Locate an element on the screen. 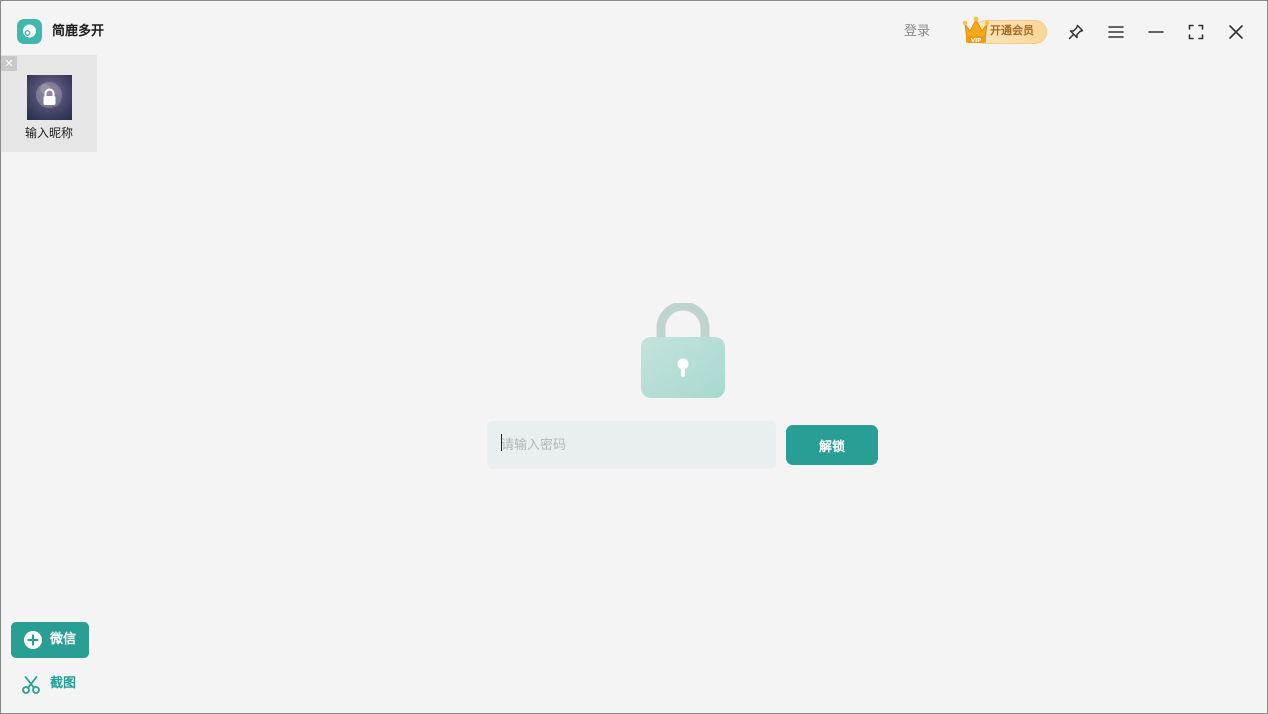  close-icon is located at coordinates (1236, 32).